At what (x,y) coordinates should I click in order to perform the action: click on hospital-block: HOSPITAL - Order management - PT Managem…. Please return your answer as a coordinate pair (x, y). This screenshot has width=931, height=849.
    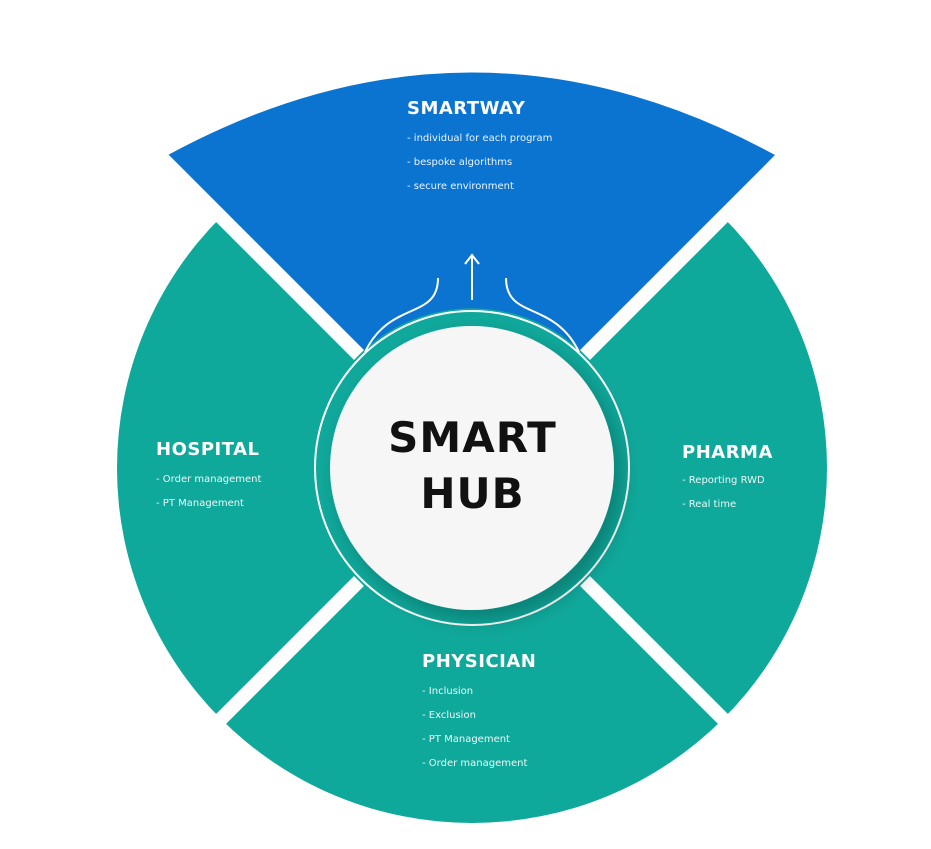
    Looking at the image, I should click on (208, 477).